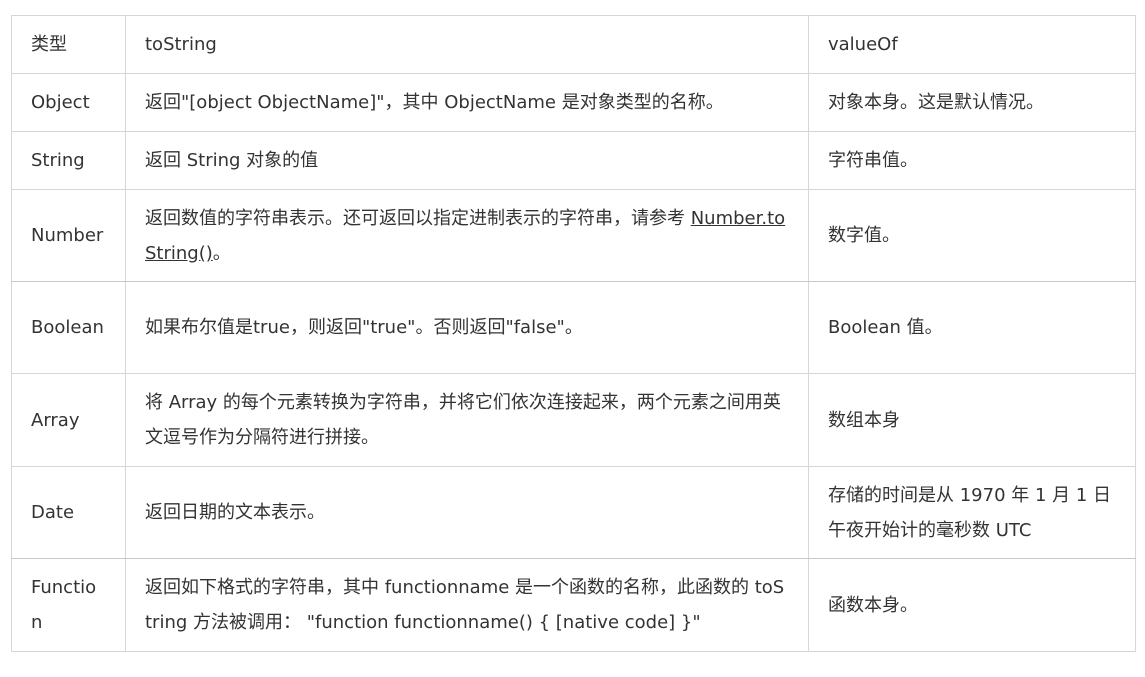 The width and height of the screenshot is (1145, 677). What do you see at coordinates (68, 44) in the screenshot?
I see `header-type: 类型` at bounding box center [68, 44].